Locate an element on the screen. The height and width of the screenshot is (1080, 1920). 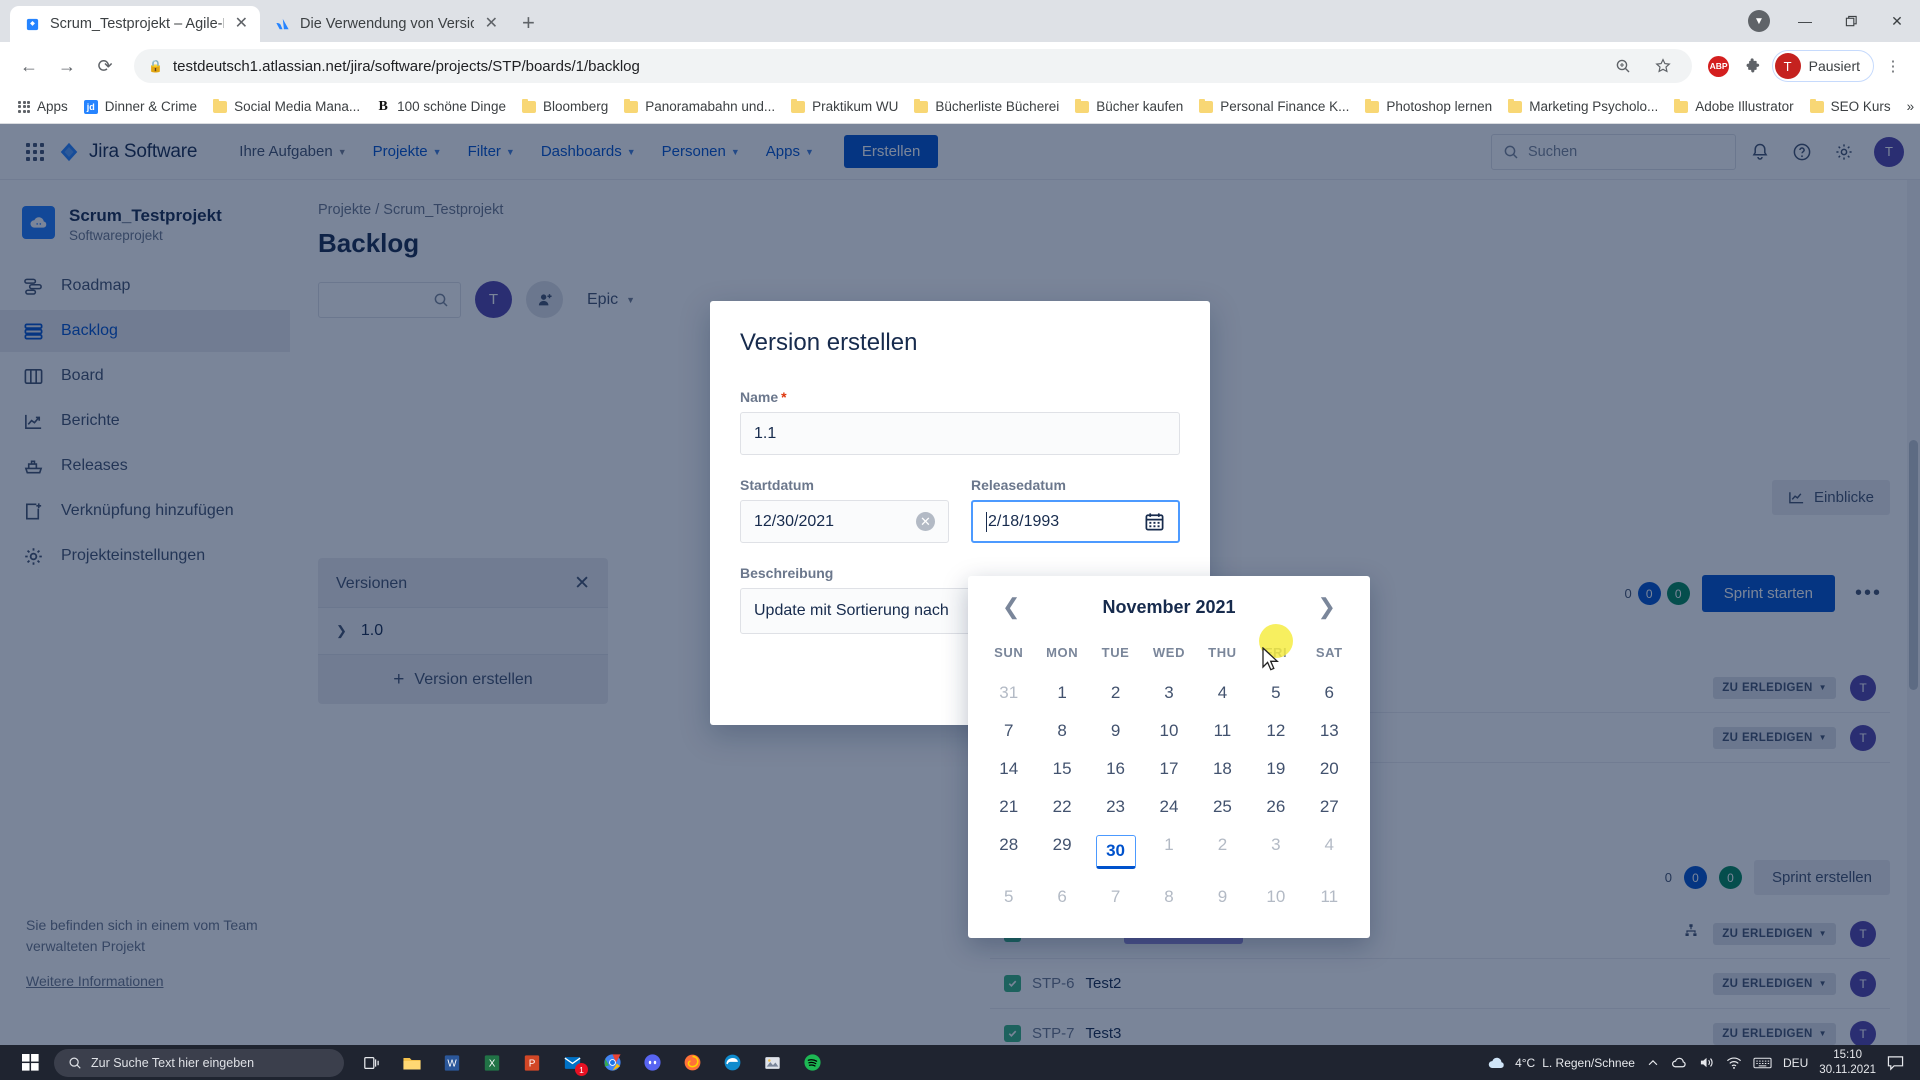
bookmark-seo-kurs: SEO Kurs is located at coordinates (1850, 106).